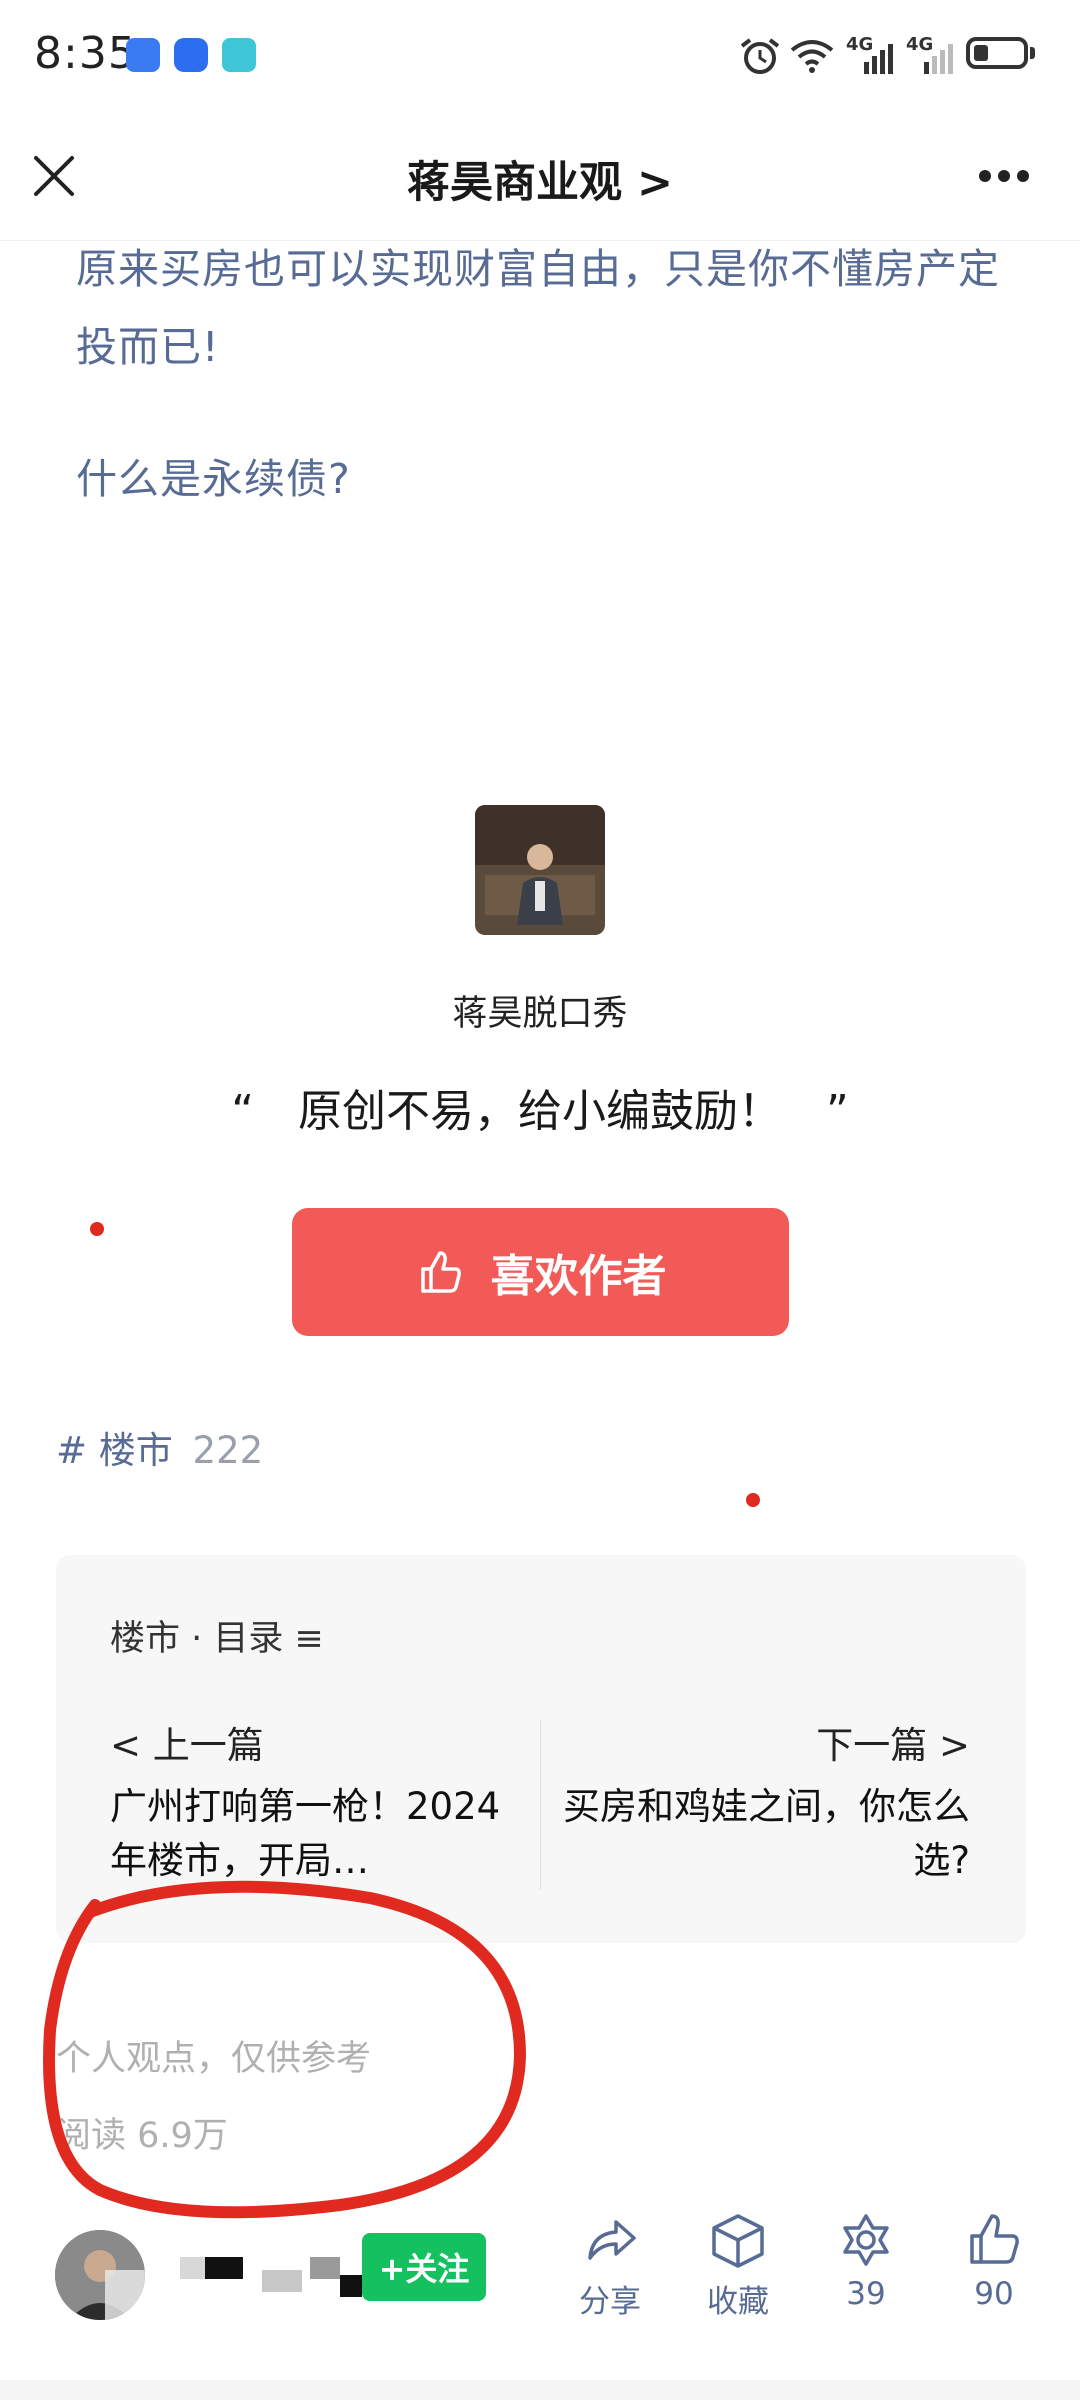 The image size is (1080, 2400). What do you see at coordinates (994, 2294) in the screenshot?
I see `like-count: 90` at bounding box center [994, 2294].